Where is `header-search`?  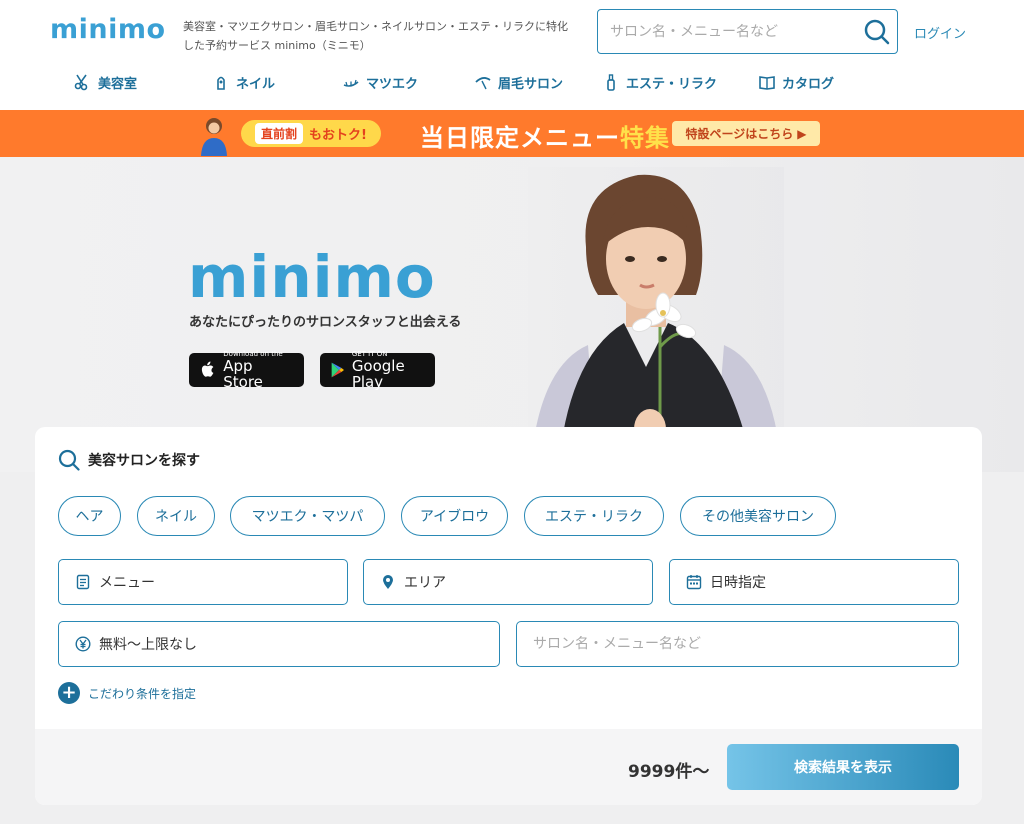 header-search is located at coordinates (747, 31).